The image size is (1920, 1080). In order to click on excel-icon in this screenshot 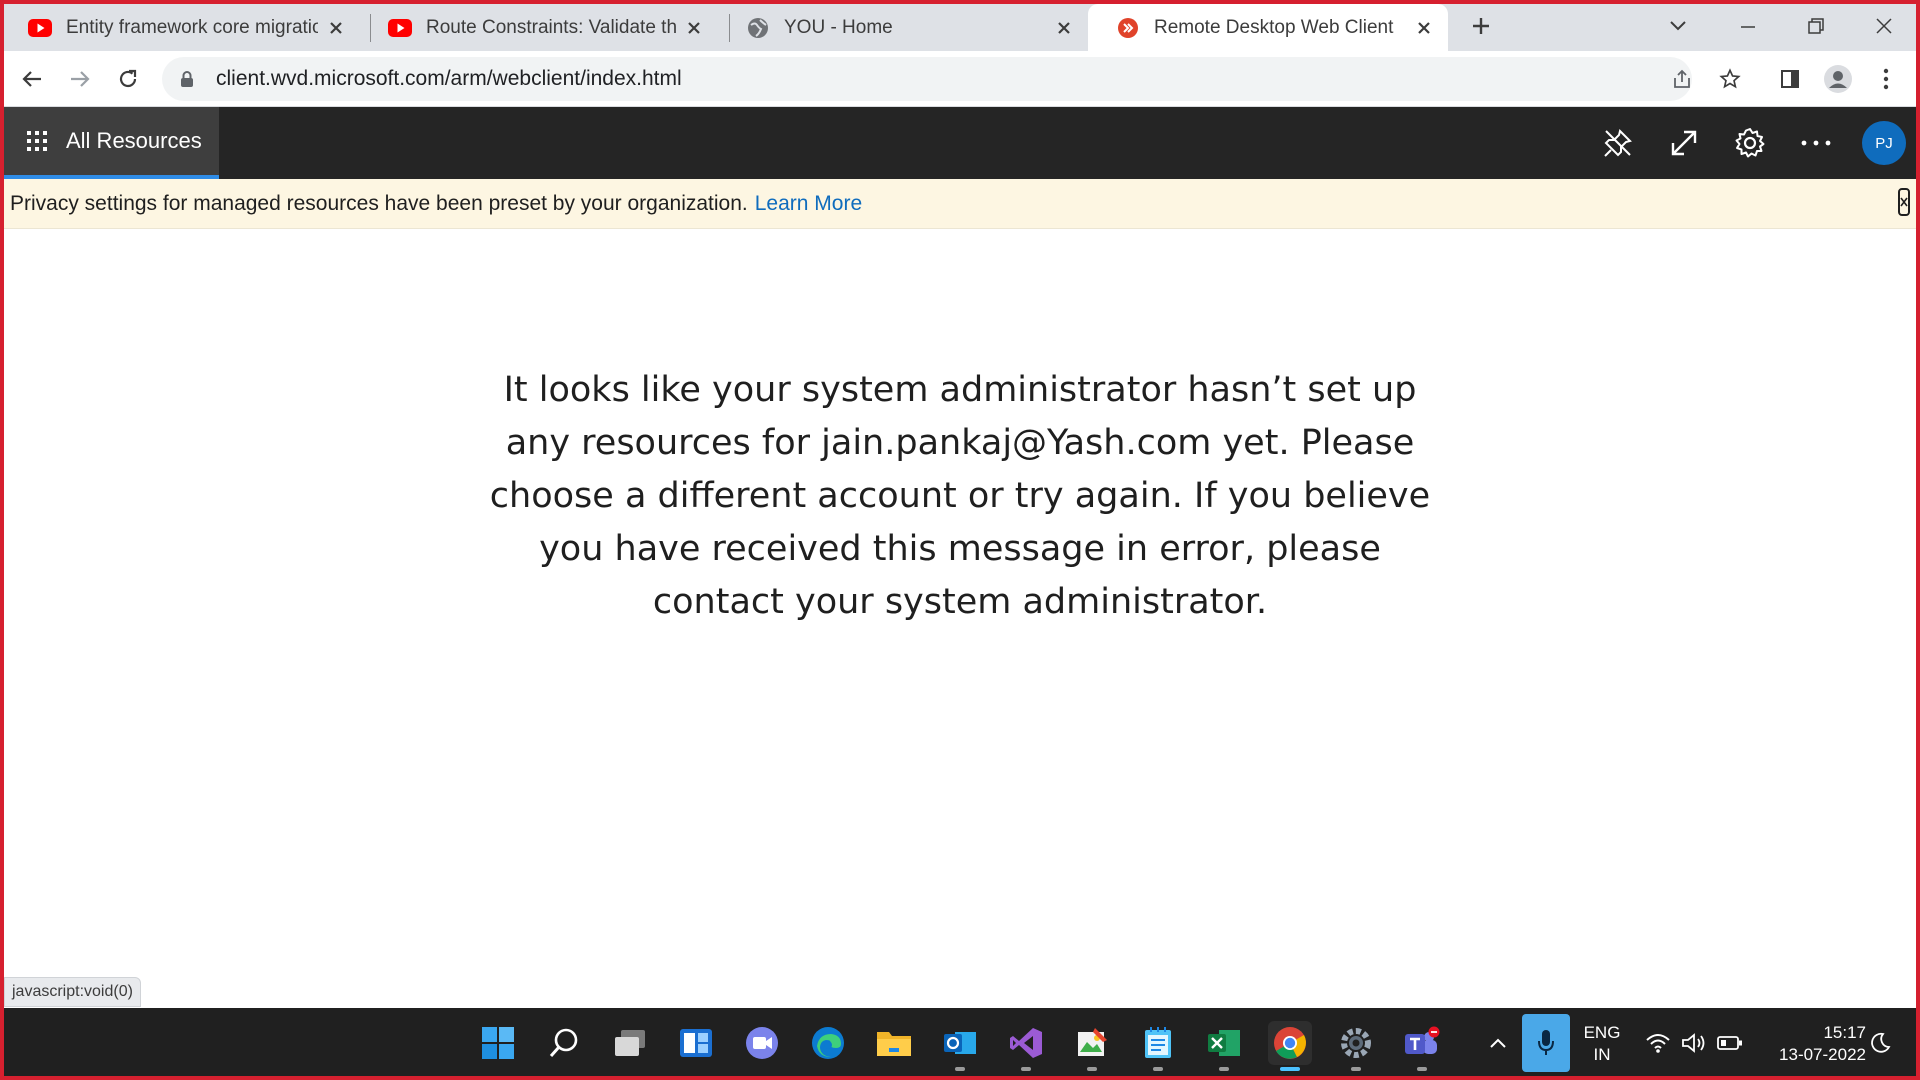, I will do `click(1224, 1043)`.